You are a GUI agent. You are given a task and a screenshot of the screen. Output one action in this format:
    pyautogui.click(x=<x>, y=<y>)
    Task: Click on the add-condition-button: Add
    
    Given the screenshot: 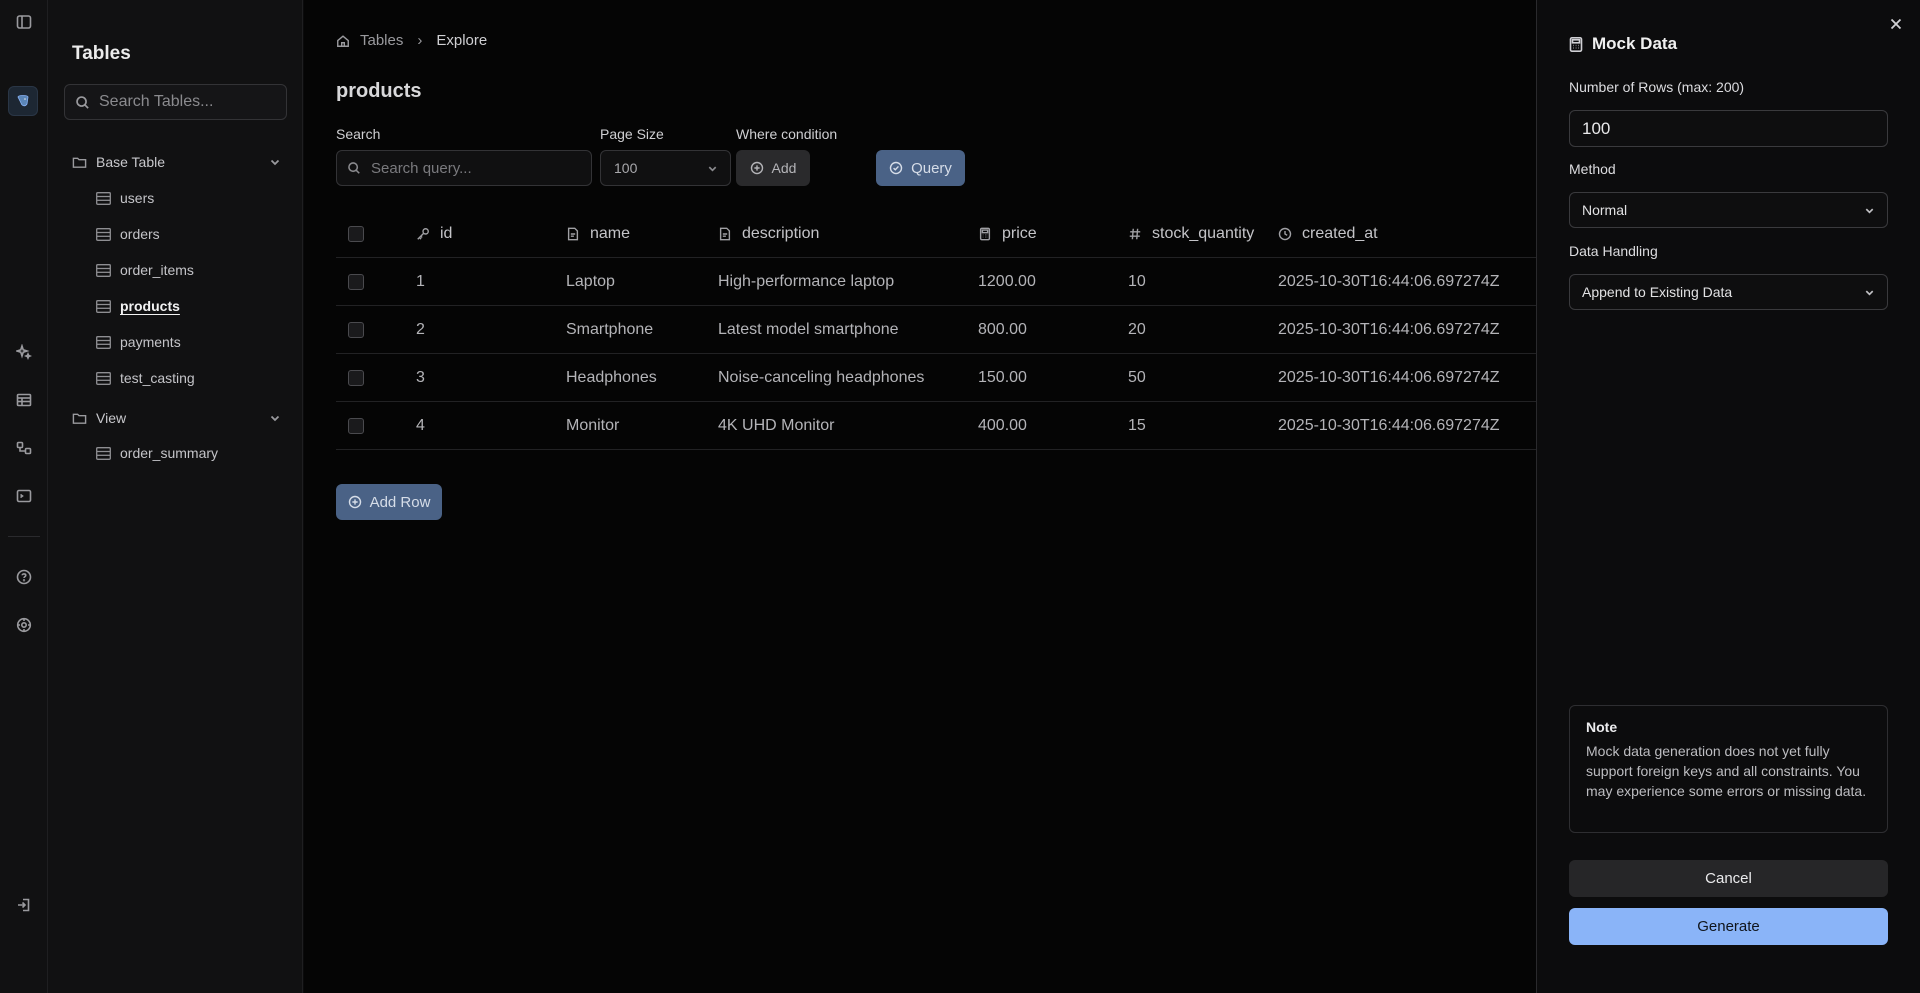 What is the action you would take?
    pyautogui.click(x=773, y=168)
    